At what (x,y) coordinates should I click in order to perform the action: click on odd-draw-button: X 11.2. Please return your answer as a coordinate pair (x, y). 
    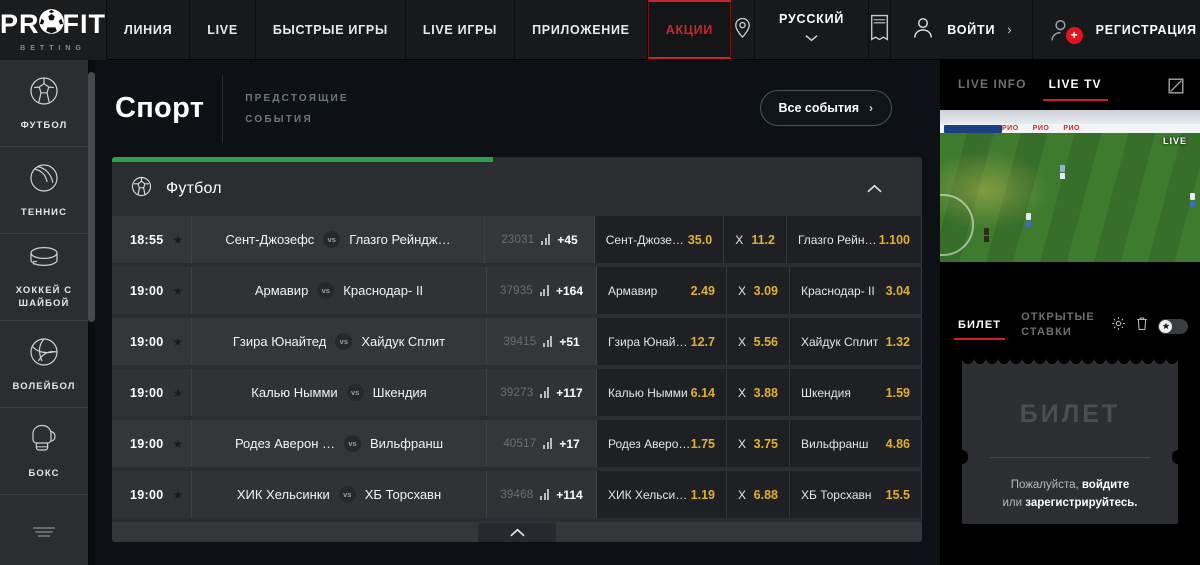
    Looking at the image, I should click on (755, 239).